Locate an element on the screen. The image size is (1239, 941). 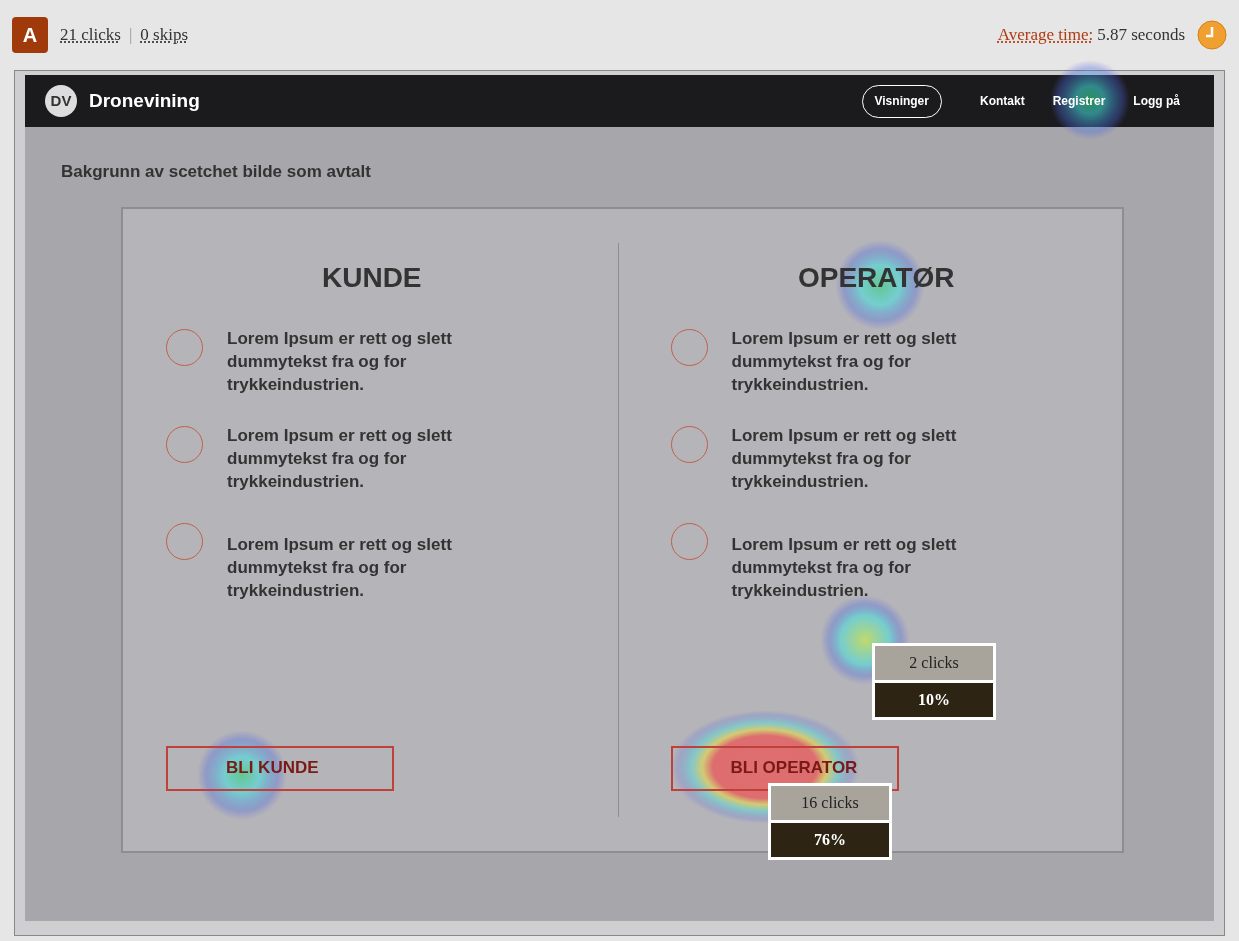
click-count: 2 clicks is located at coordinates (934, 663).